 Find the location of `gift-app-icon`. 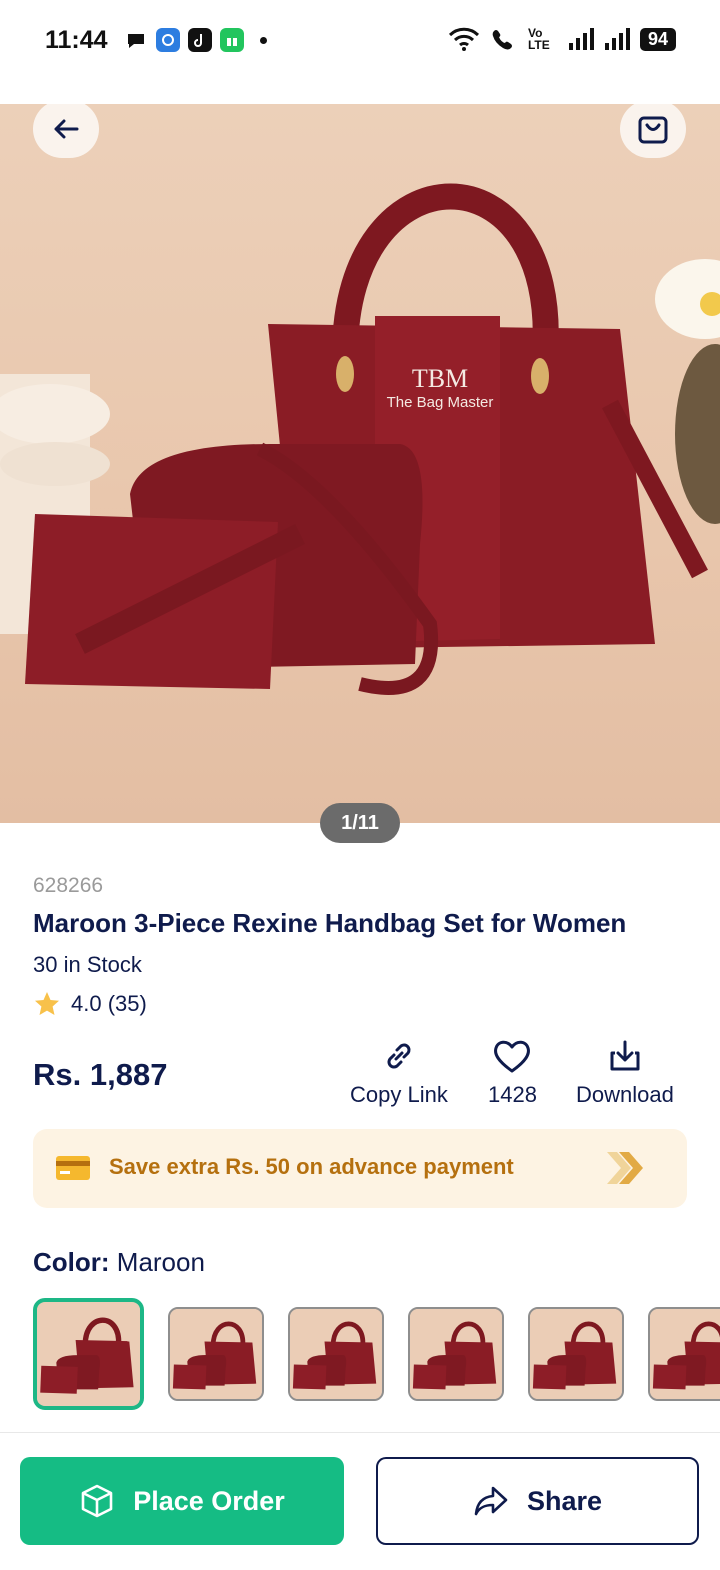

gift-app-icon is located at coordinates (232, 40).